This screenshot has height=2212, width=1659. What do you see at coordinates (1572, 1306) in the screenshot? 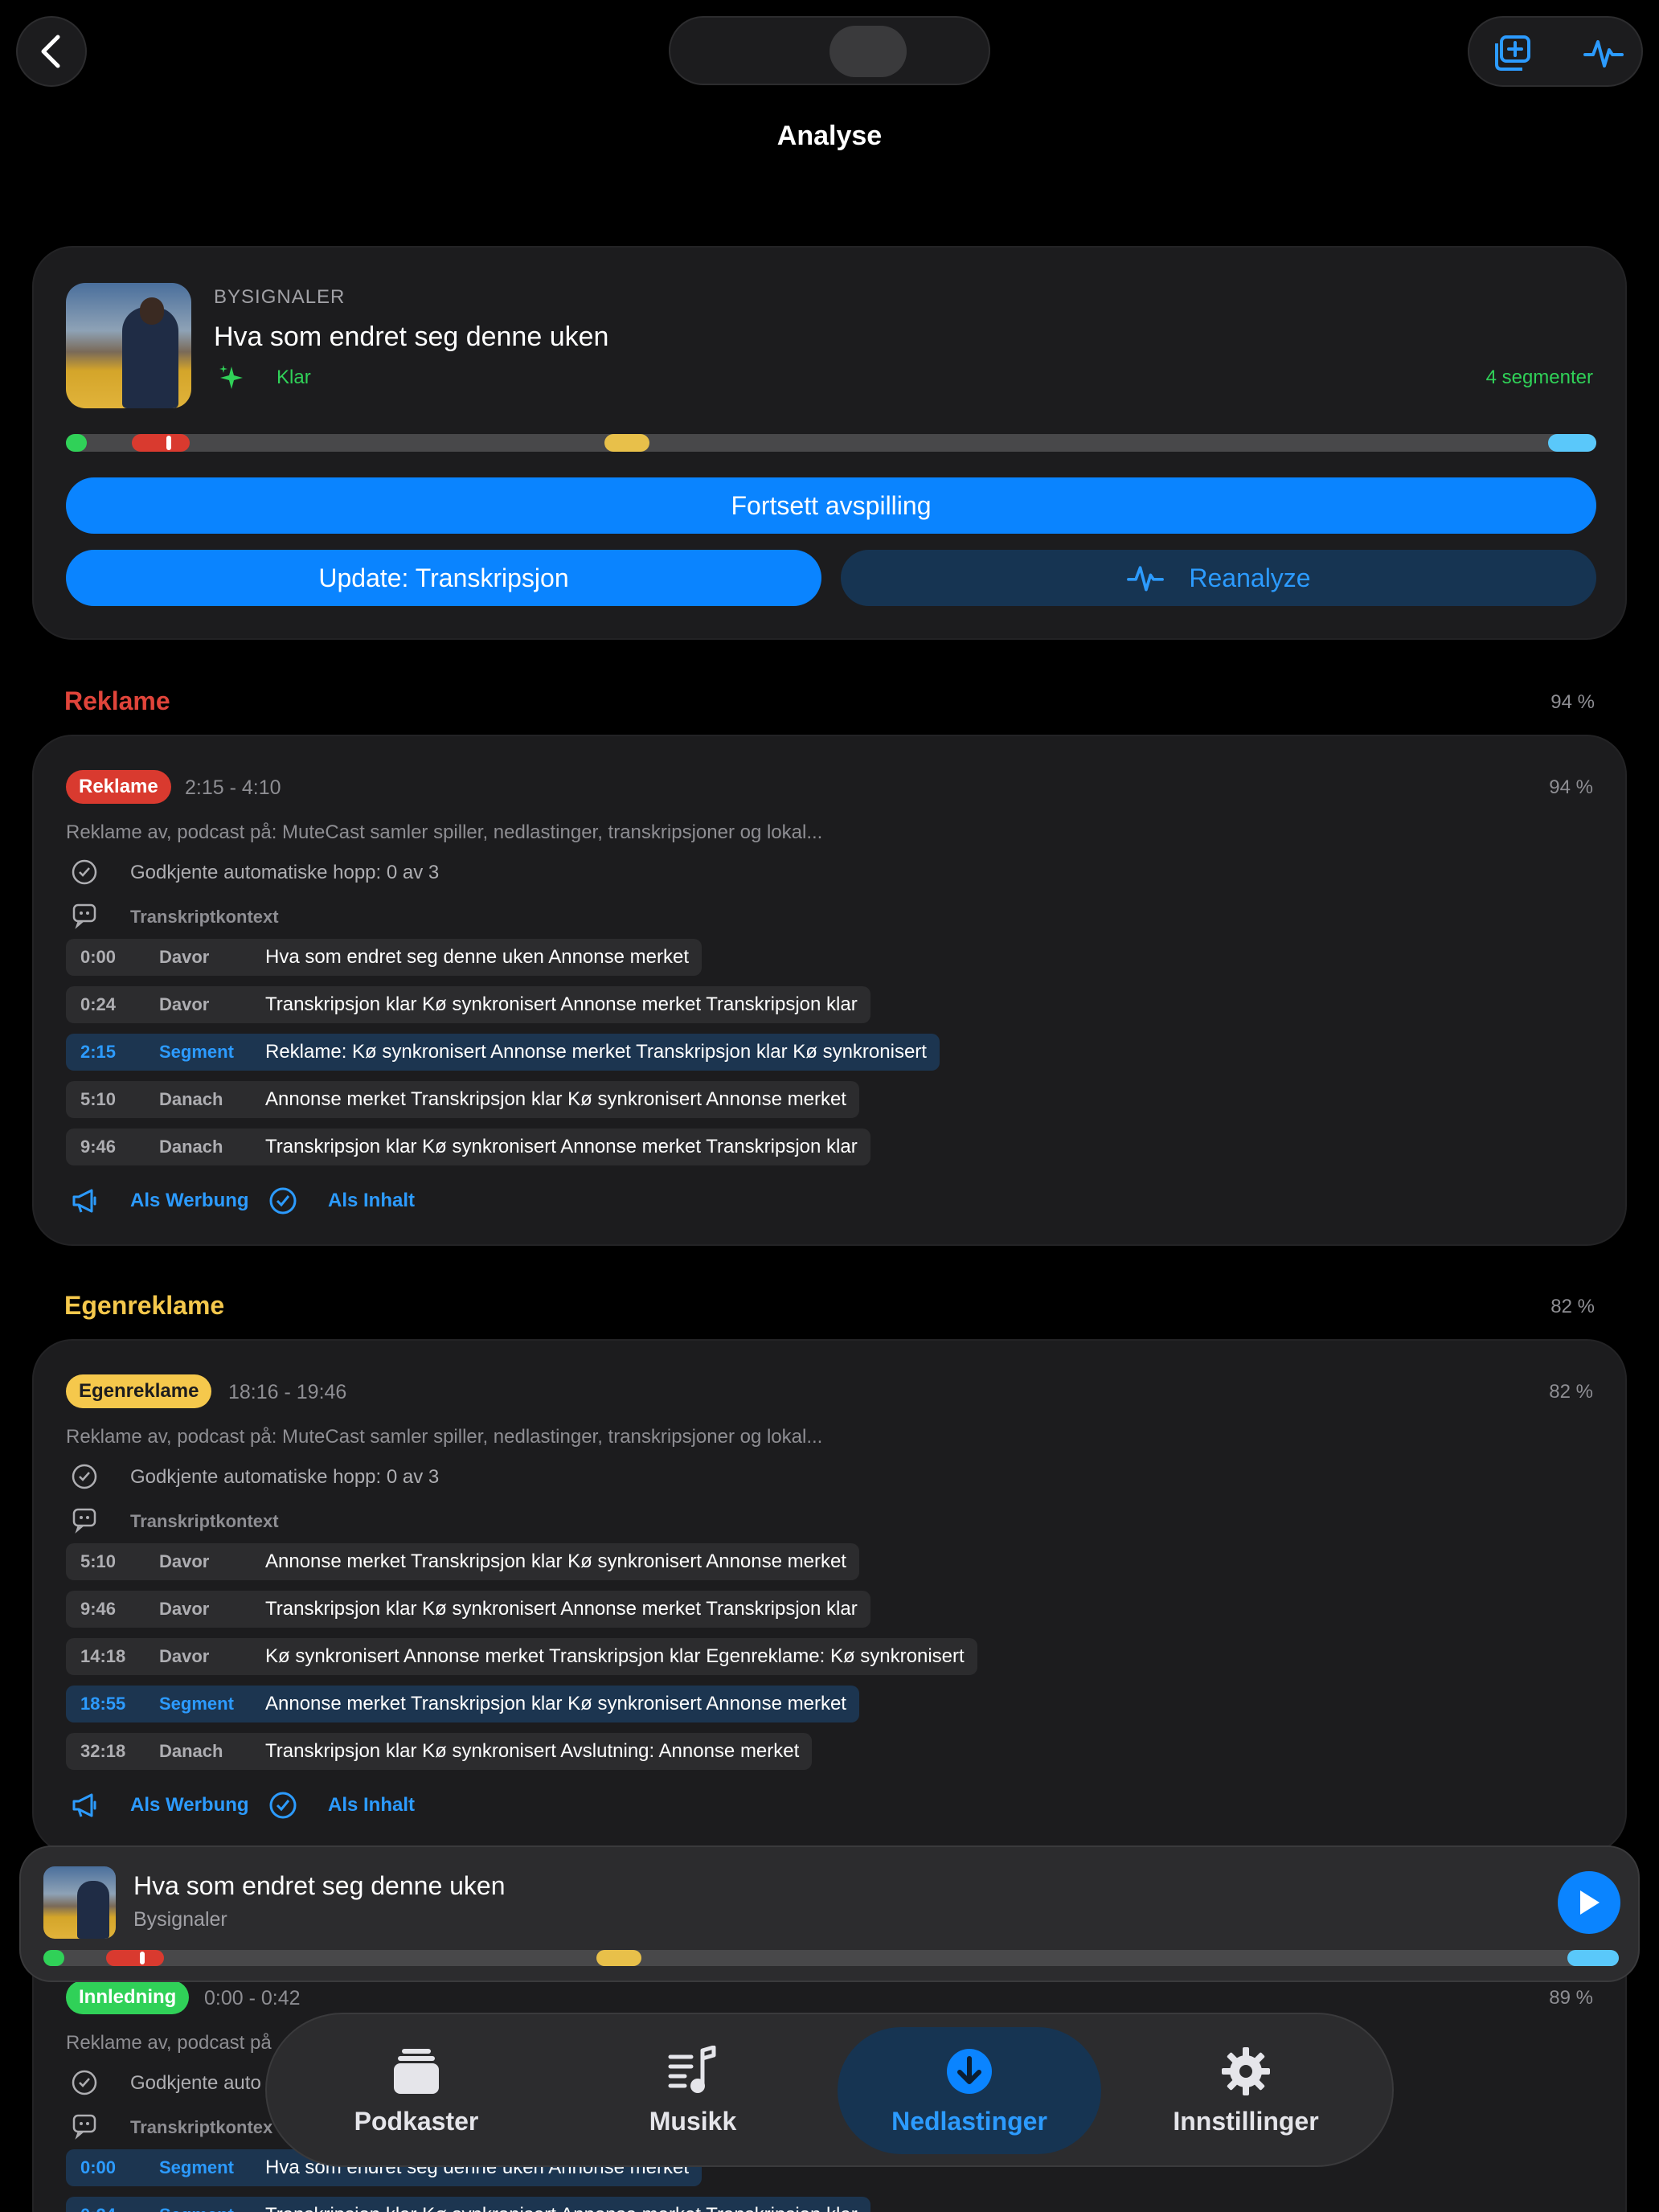
I see `section-confidence: 82 %` at bounding box center [1572, 1306].